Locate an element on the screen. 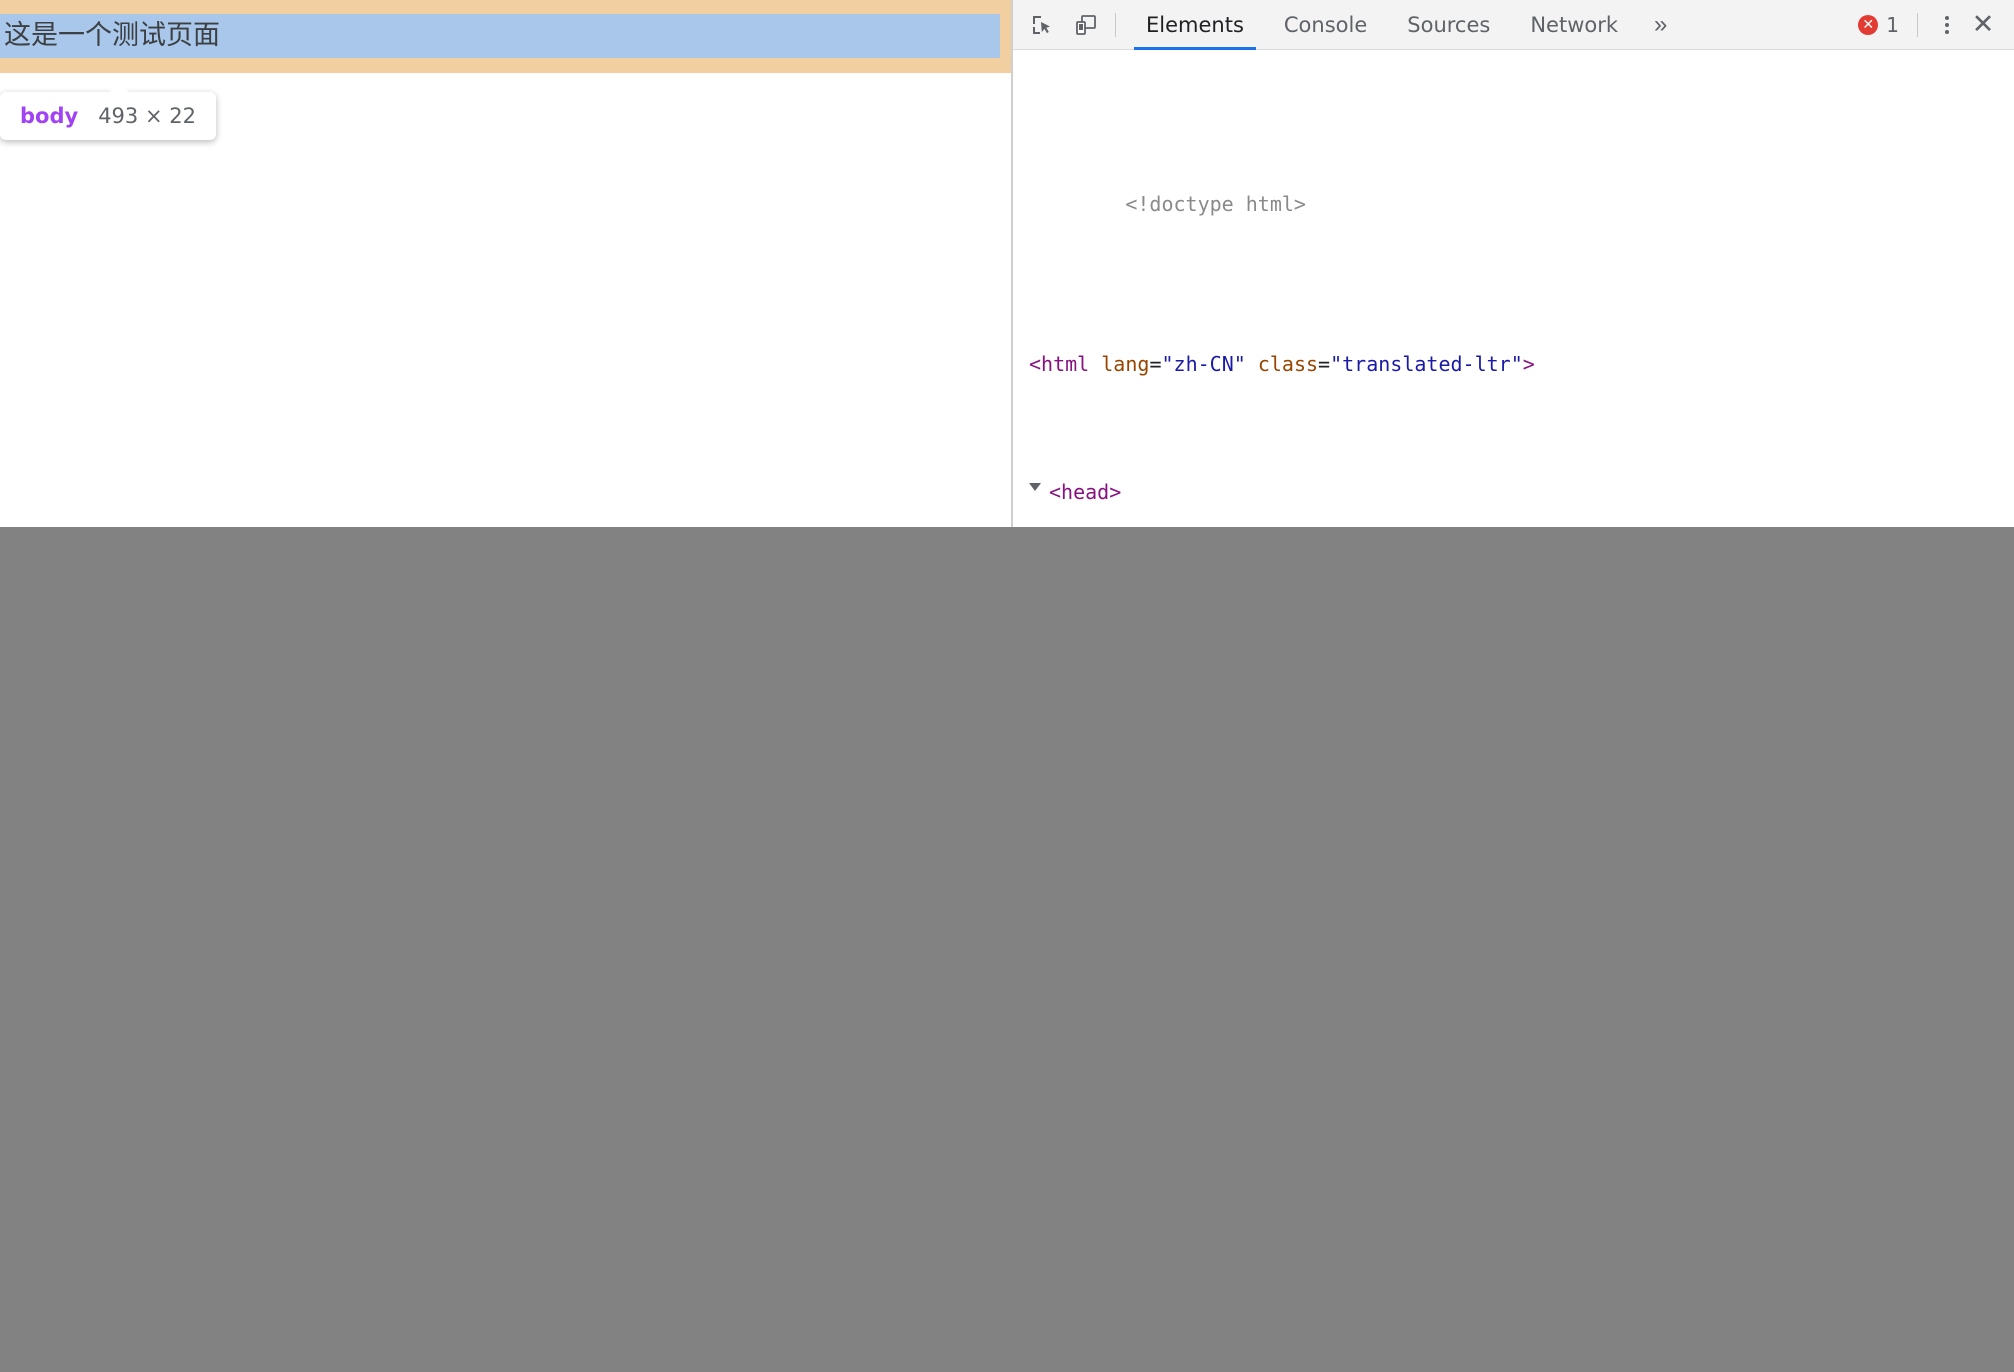 The height and width of the screenshot is (1372, 2014). html-lang-attr-name: lang is located at coordinates (1125, 364).